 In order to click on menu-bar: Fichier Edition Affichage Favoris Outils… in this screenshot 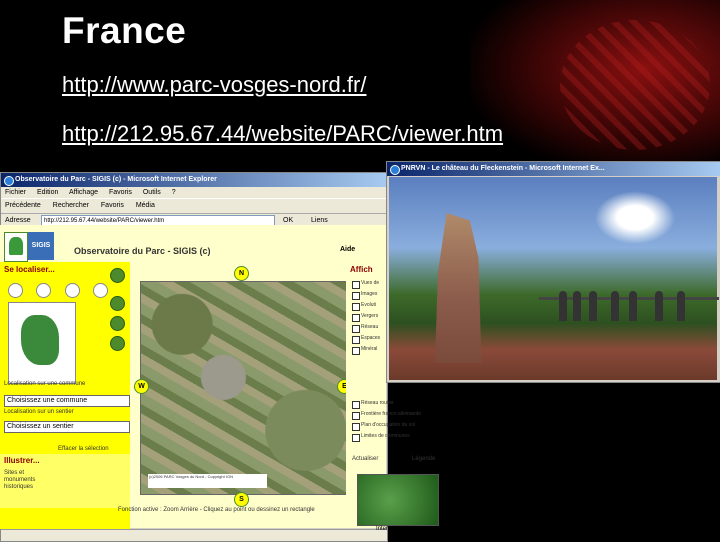, I will do `click(194, 192)`.